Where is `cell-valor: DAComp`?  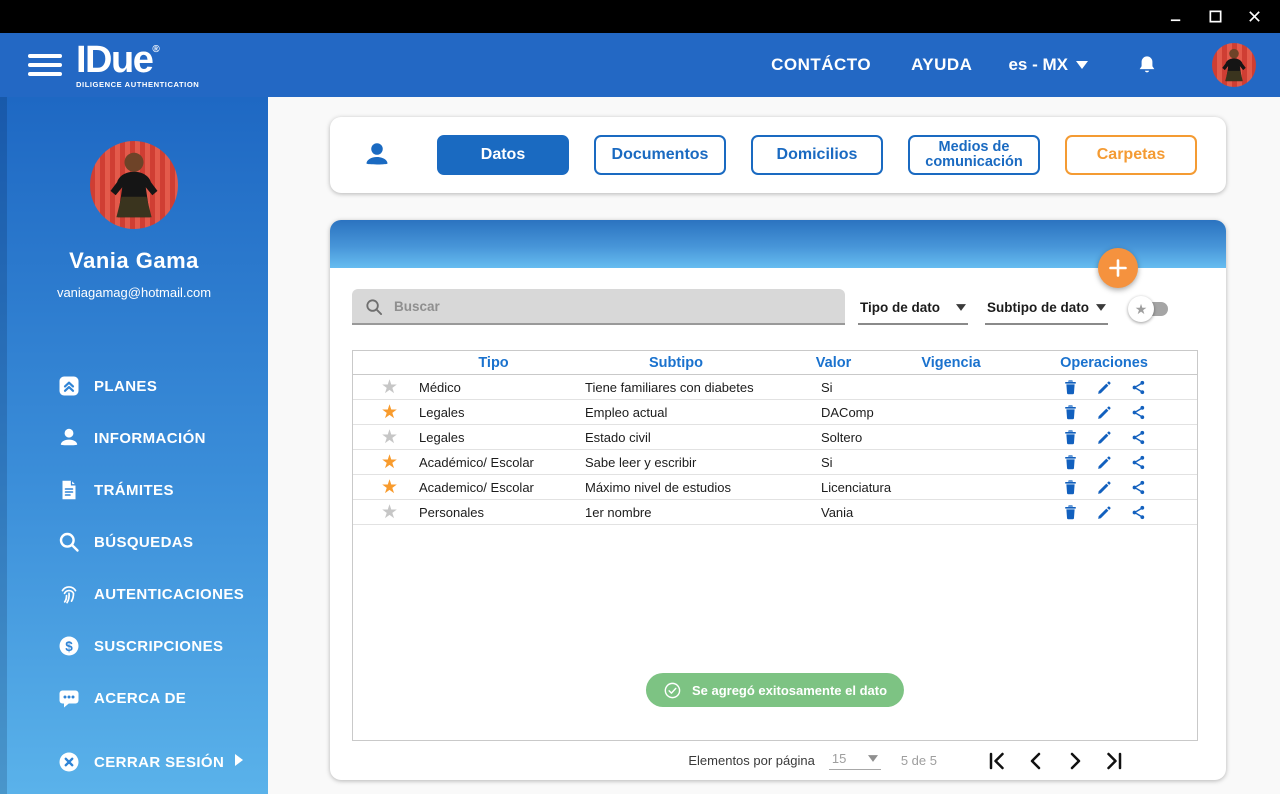
cell-valor: DAComp is located at coordinates (847, 412).